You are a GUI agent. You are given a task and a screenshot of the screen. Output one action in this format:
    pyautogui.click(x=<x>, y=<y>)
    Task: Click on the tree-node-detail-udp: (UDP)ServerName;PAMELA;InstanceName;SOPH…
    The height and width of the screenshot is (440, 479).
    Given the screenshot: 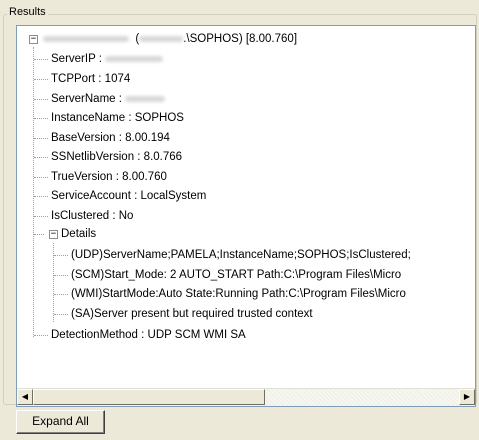 What is the action you would take?
    pyautogui.click(x=241, y=255)
    